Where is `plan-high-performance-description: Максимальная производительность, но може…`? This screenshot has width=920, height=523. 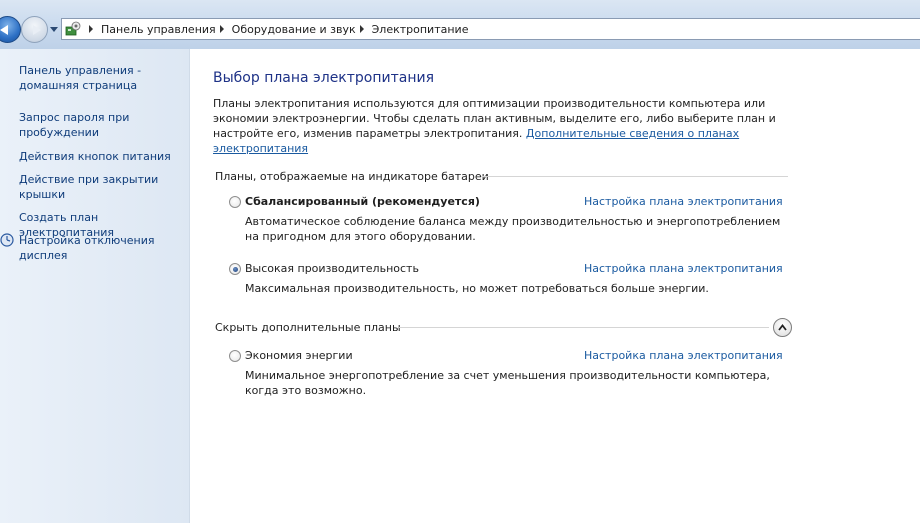 plan-high-performance-description: Максимальная производительность, но може… is located at coordinates (477, 288).